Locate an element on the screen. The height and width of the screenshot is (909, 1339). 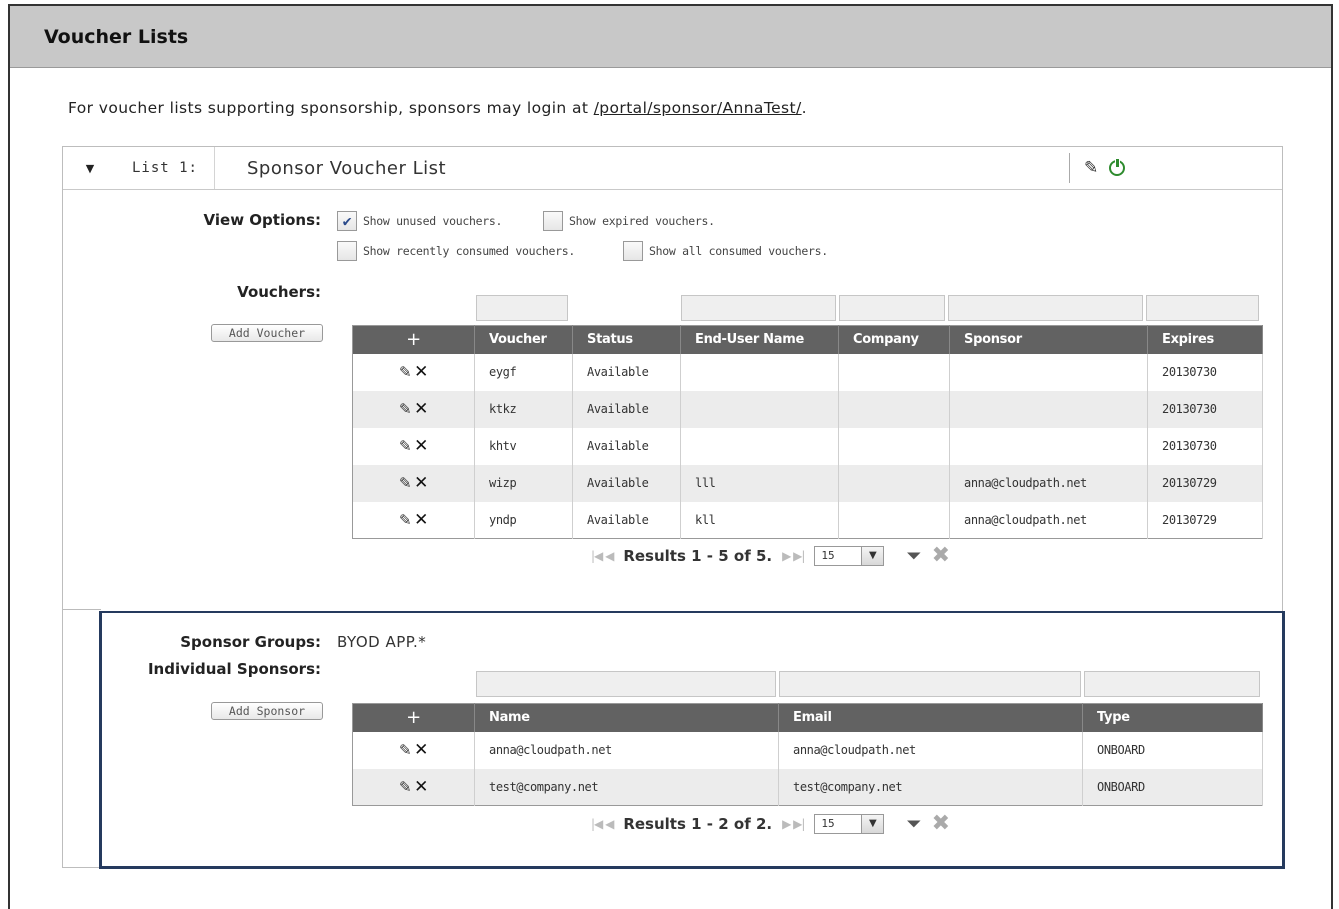
filter-voucher-input is located at coordinates (522, 308).